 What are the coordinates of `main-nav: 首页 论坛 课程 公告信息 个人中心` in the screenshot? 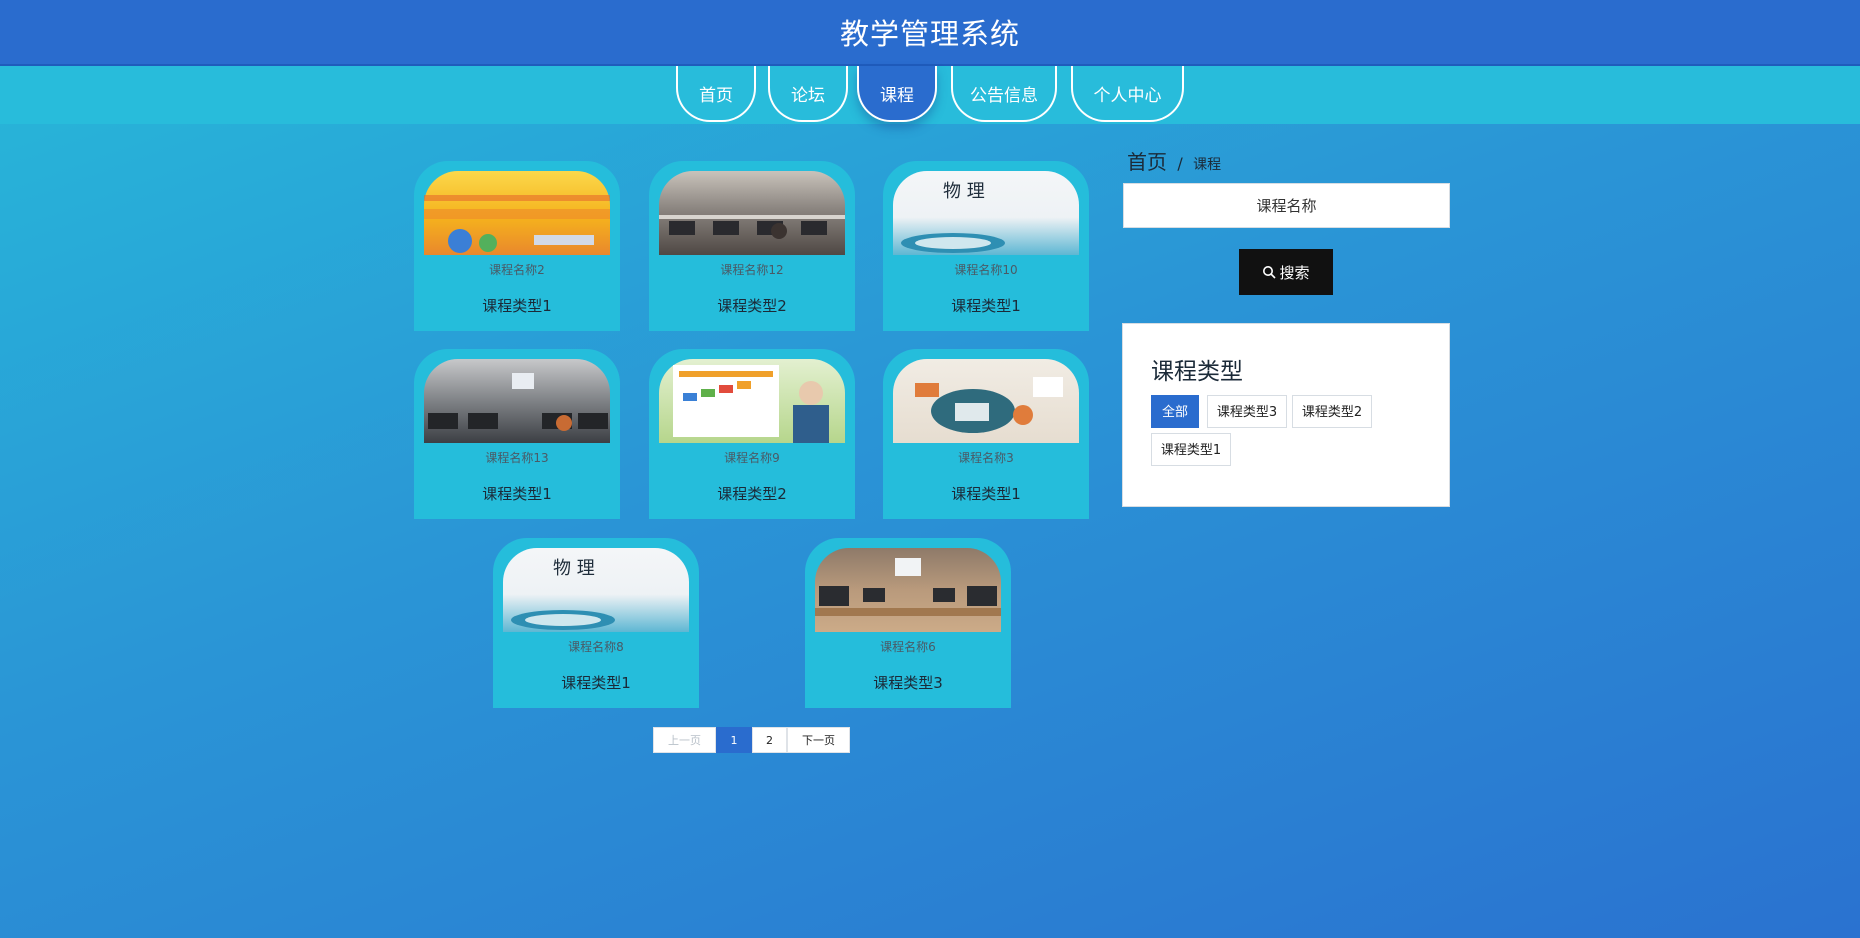 It's located at (930, 95).